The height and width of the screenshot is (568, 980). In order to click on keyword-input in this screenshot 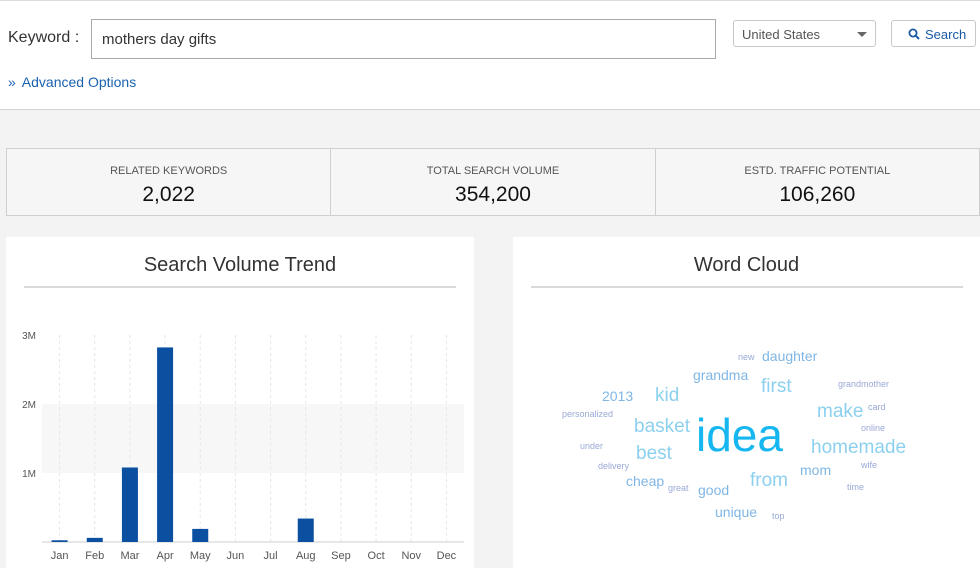, I will do `click(403, 39)`.